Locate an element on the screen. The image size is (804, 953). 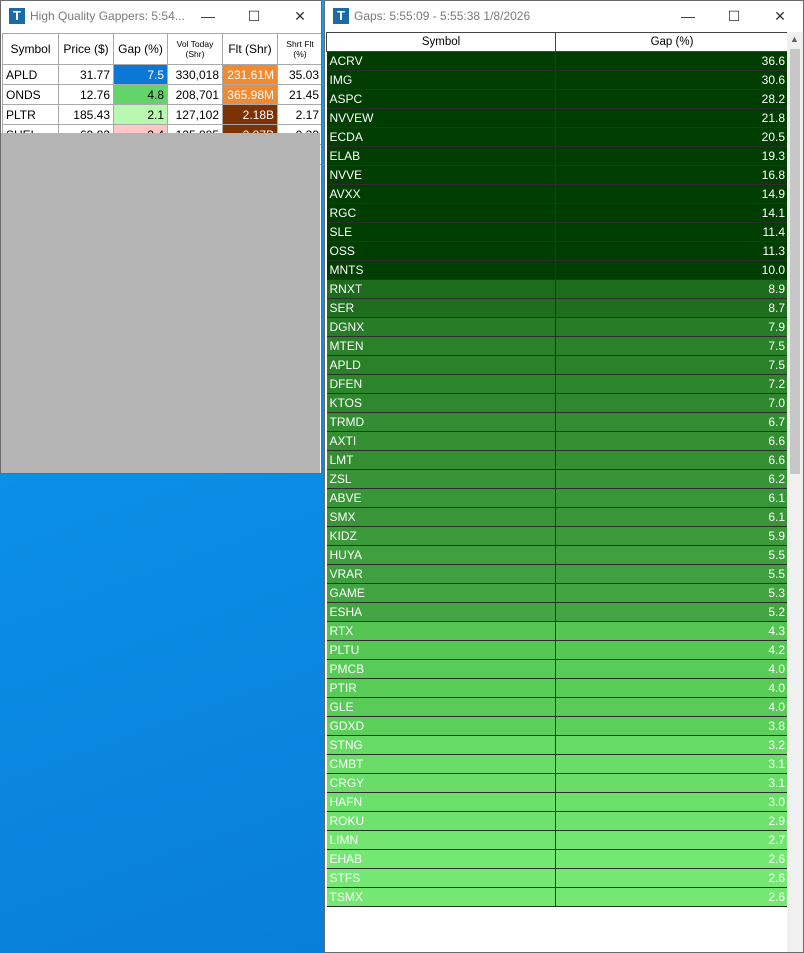
table-row: HAFN 3.0 is located at coordinates (557, 802).